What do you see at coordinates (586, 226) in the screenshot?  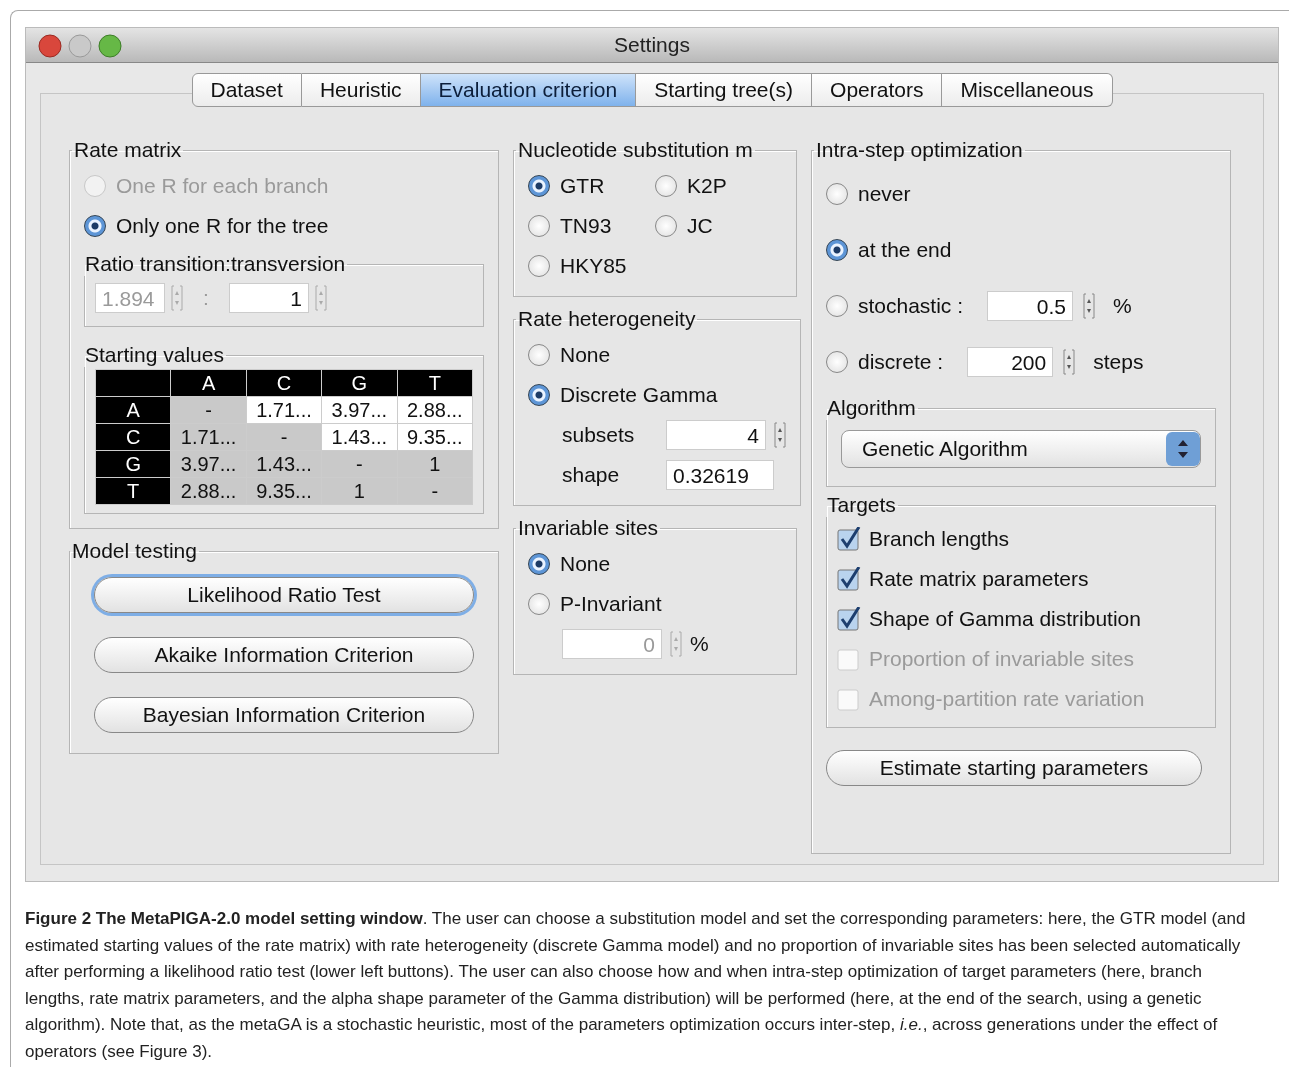 I see `radio-label: TN93` at bounding box center [586, 226].